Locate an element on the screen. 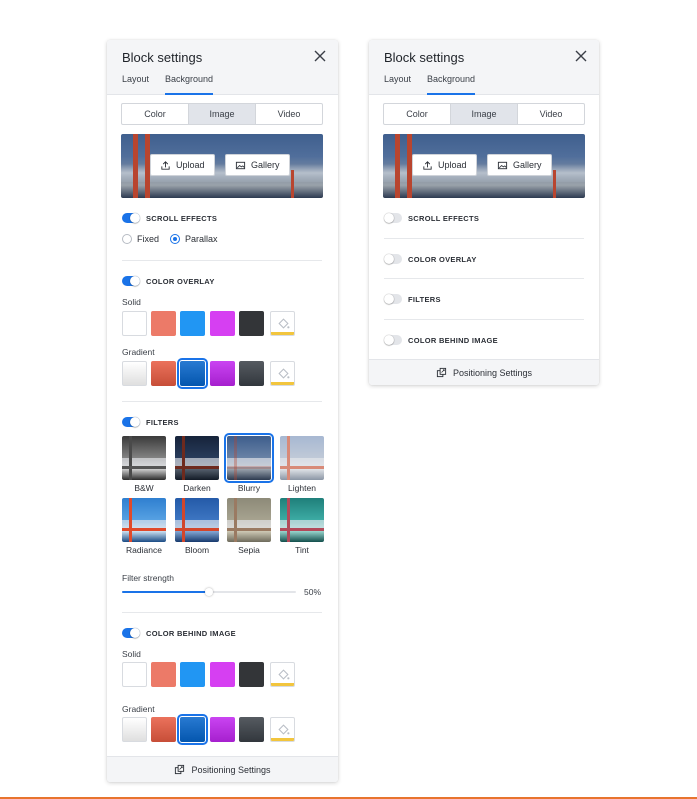  fixed-radio is located at coordinates (127, 239).